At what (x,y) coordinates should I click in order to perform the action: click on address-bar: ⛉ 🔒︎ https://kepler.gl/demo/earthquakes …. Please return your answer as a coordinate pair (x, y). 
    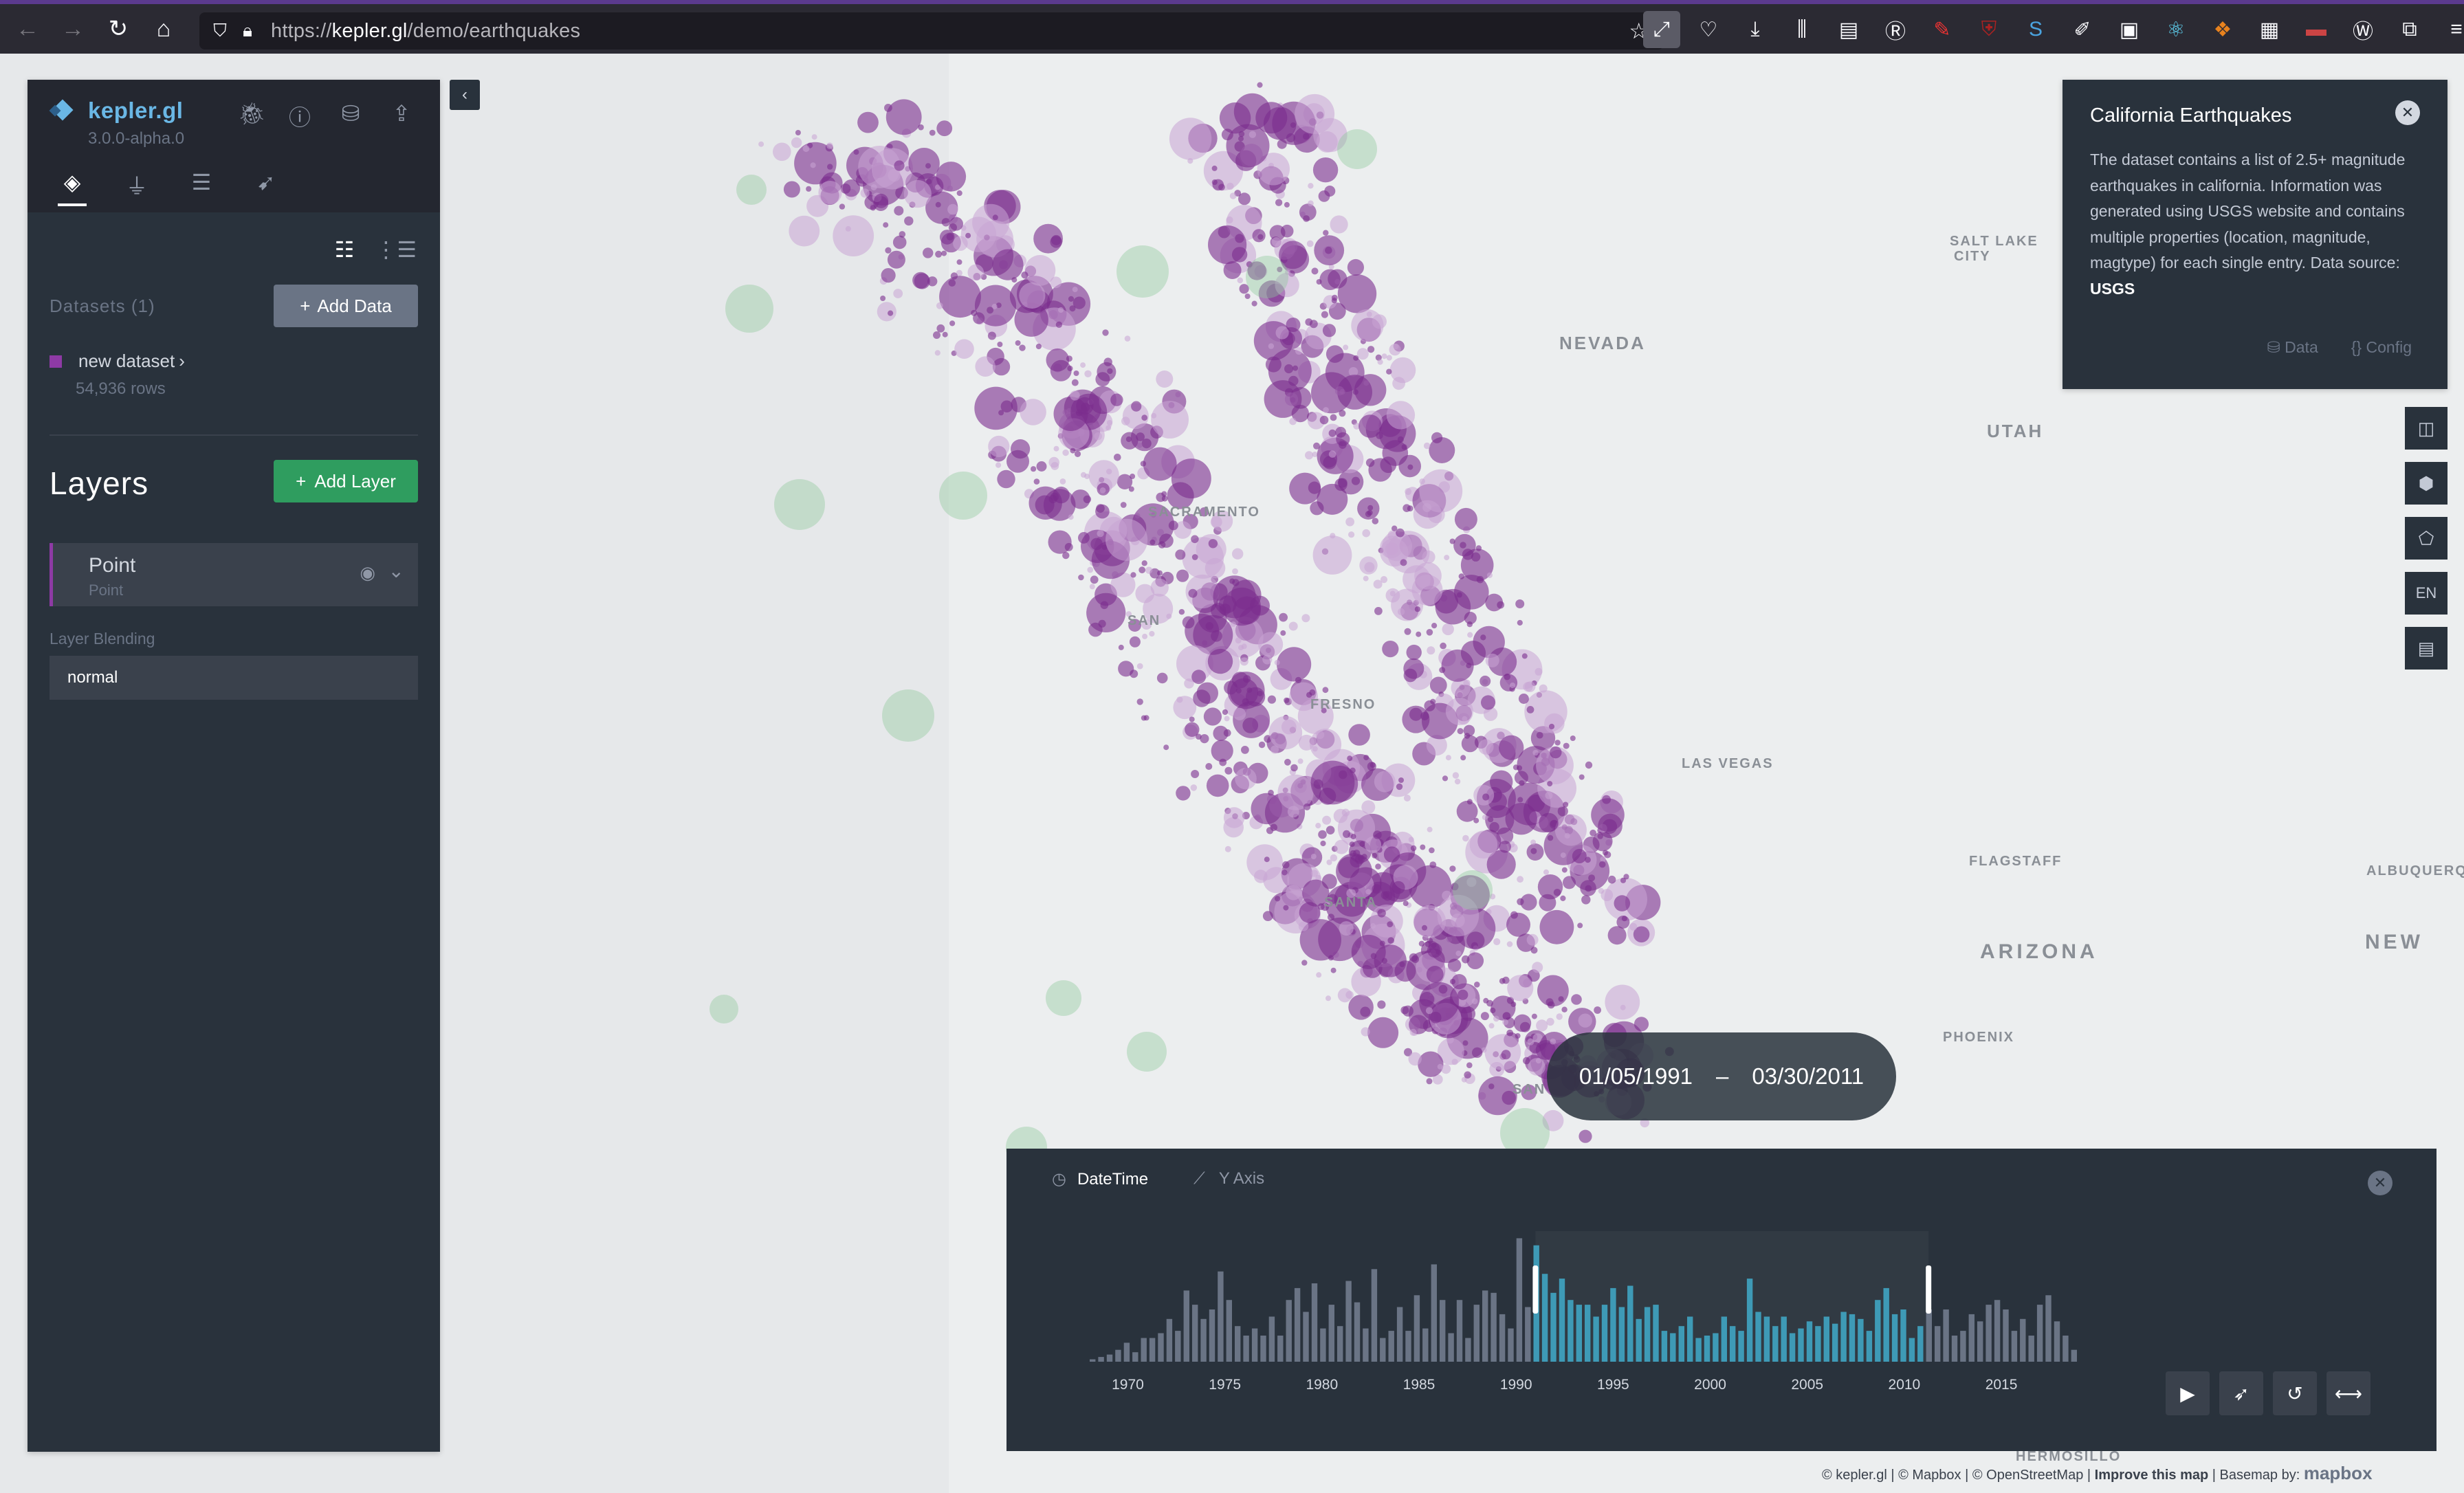
    Looking at the image, I should click on (931, 30).